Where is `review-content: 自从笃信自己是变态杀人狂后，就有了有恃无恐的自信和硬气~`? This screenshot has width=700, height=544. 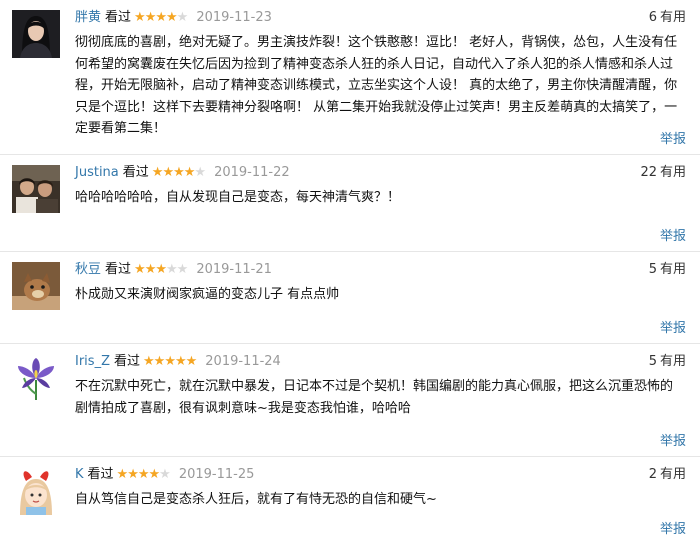
review-content: 自从笃信自己是变态杀人狂后，就有了有恃无恐的自信和硬气~ is located at coordinates (256, 499).